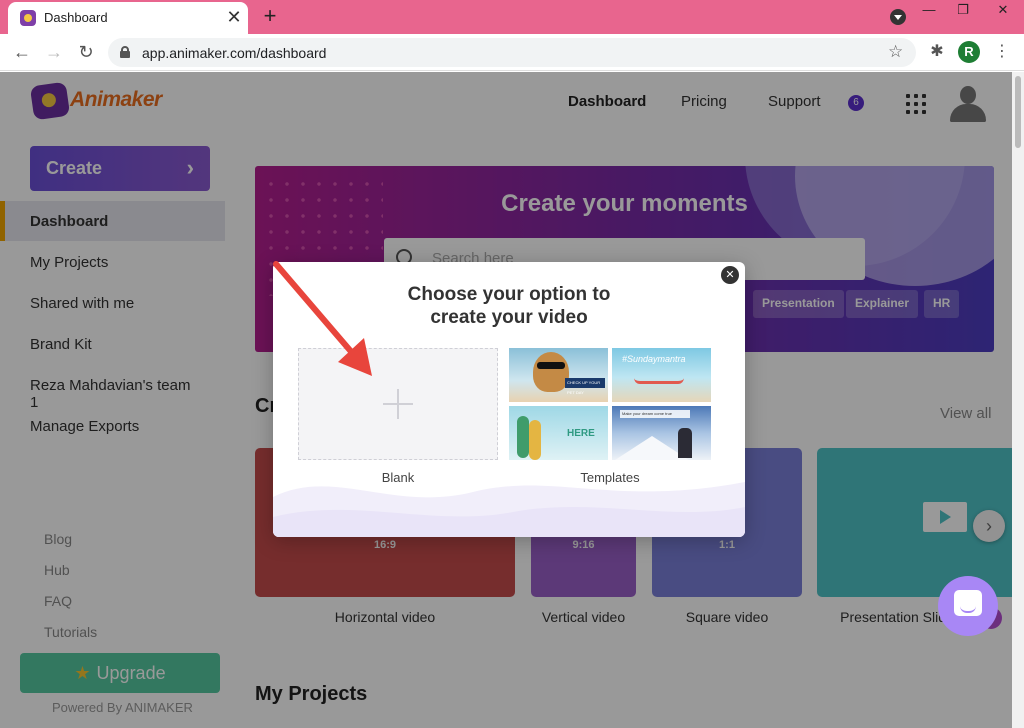 The image size is (1024, 728). Describe the element at coordinates (661, 433) in the screenshot. I see `template-thumbnail-mountain: Make your dream come true` at that location.